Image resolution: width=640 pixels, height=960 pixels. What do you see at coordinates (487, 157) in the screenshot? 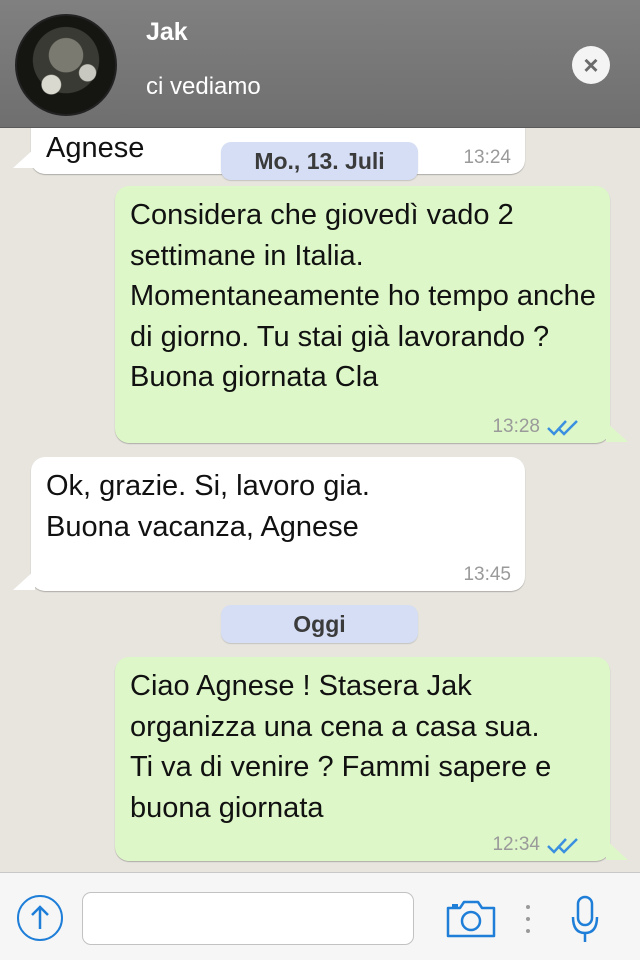
I see `message-time: 13:24` at bounding box center [487, 157].